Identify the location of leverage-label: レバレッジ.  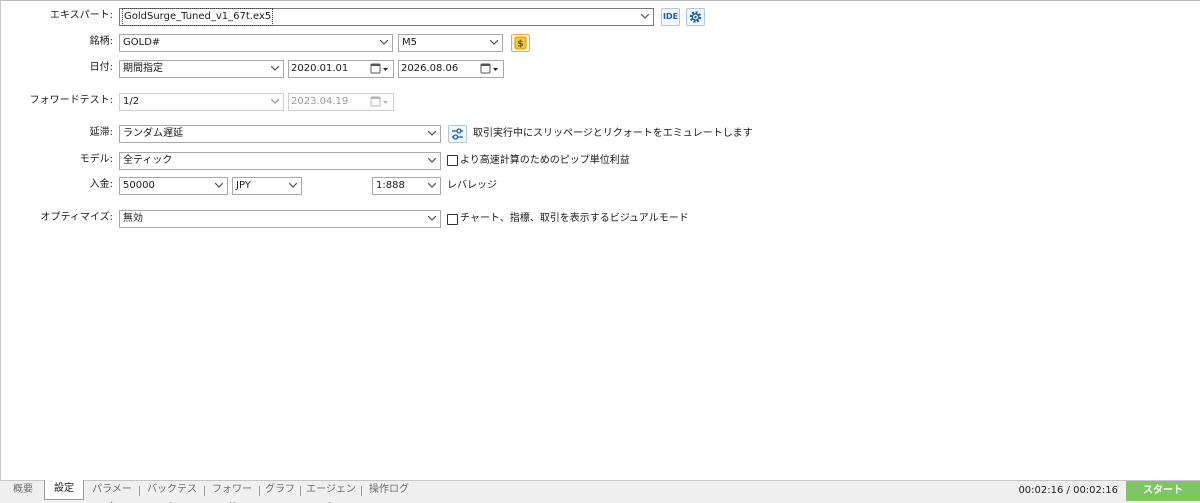
(472, 185).